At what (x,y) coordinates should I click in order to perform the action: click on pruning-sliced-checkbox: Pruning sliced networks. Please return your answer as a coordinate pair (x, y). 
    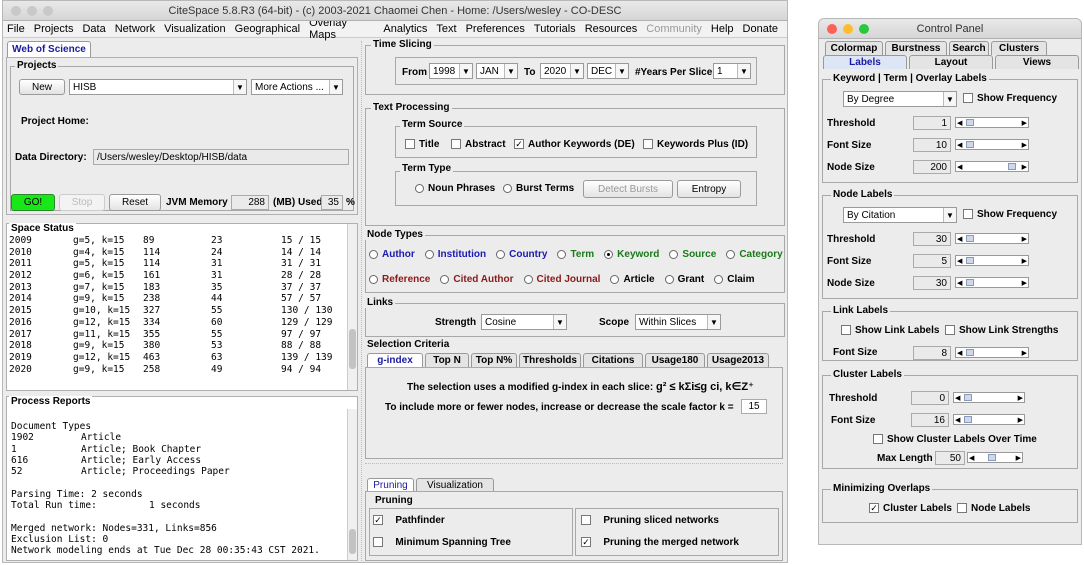
    Looking at the image, I should click on (650, 520).